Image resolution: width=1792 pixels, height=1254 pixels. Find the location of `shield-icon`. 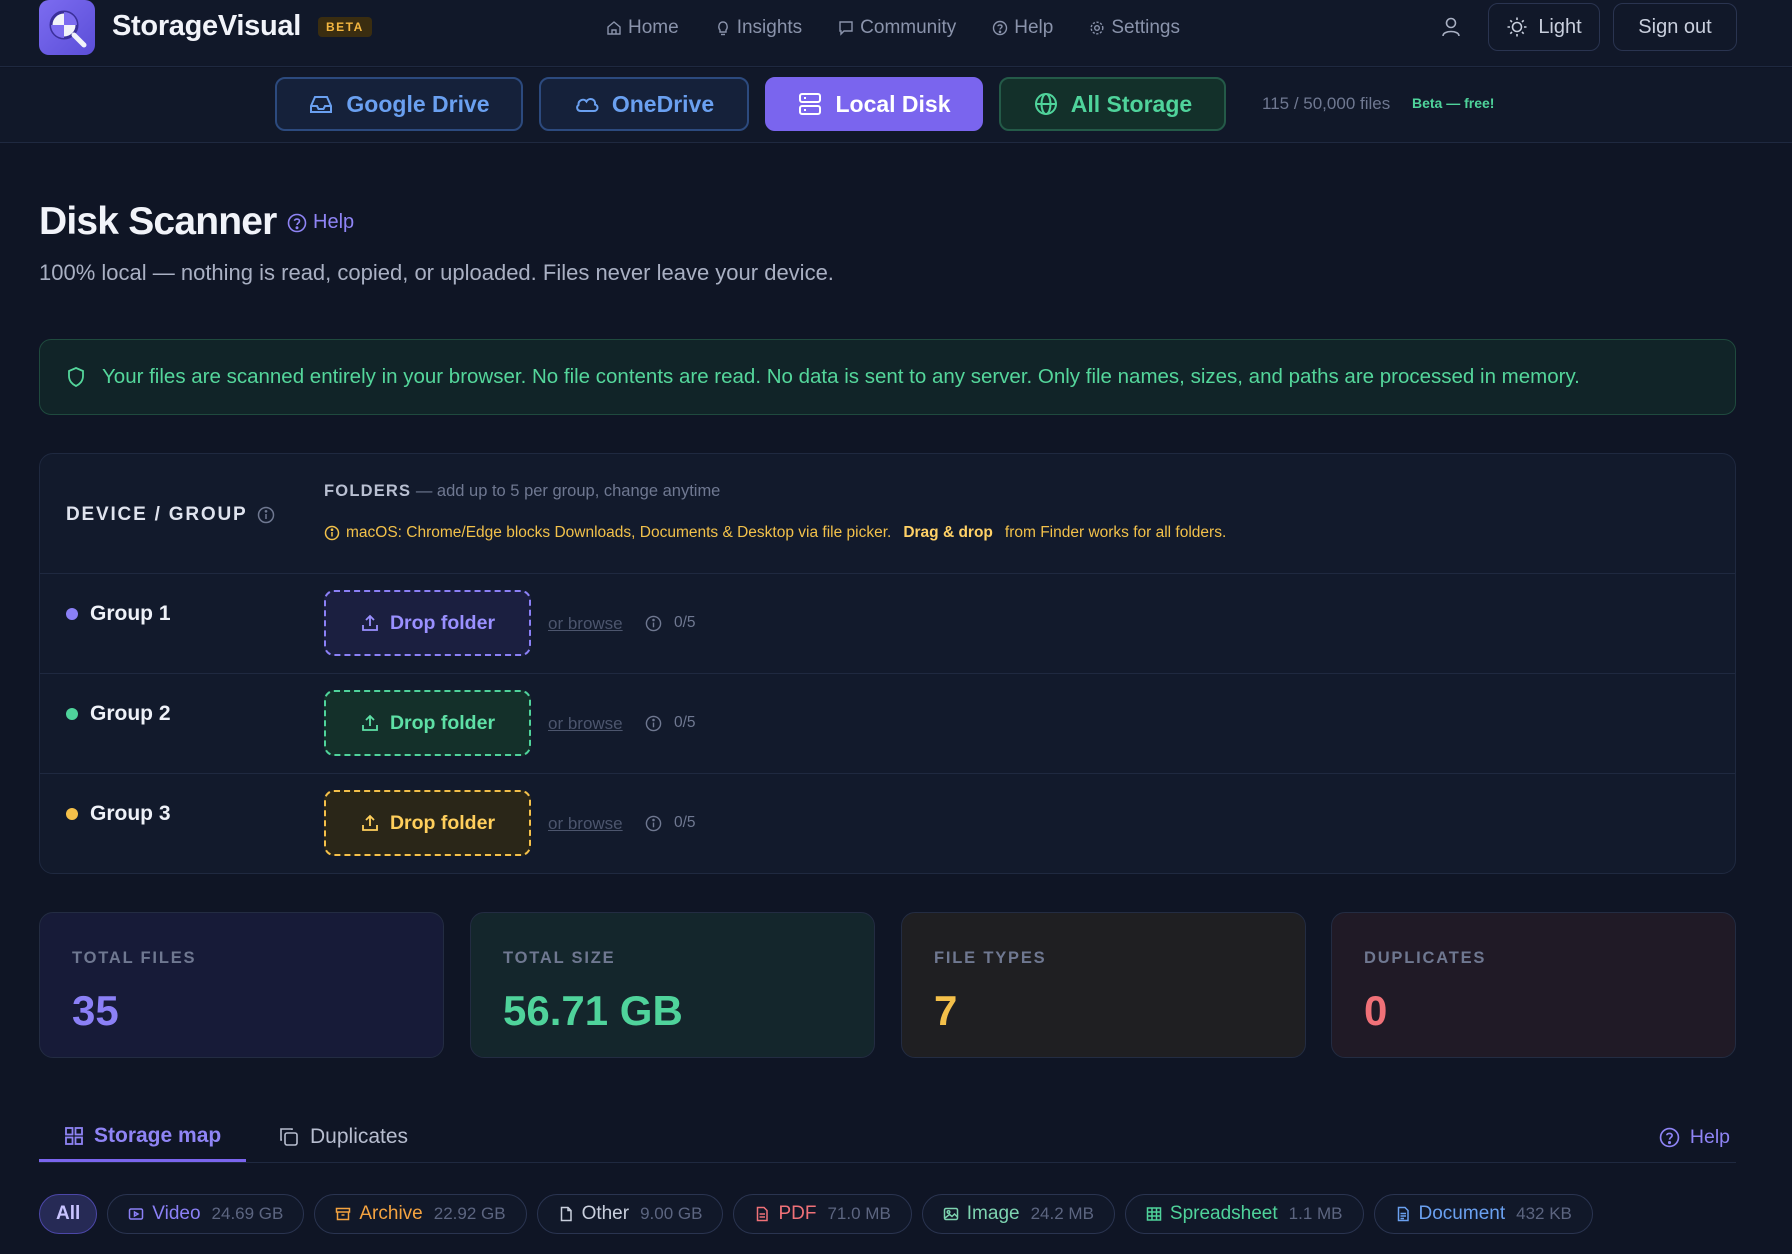

shield-icon is located at coordinates (76, 377).